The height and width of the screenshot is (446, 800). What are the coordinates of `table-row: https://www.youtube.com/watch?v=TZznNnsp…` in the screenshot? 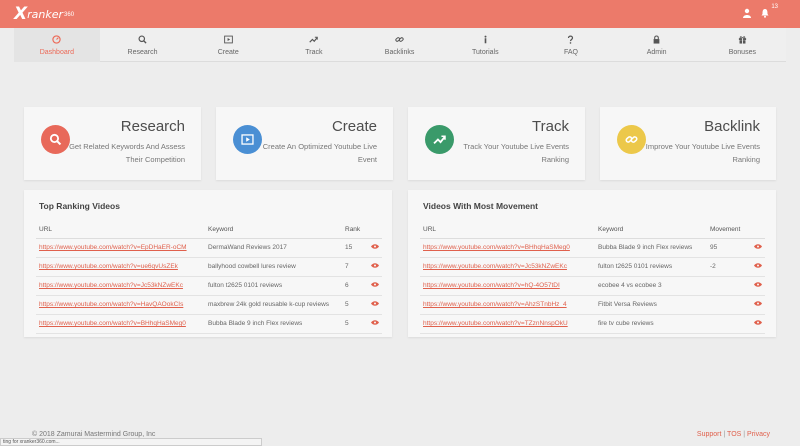 It's located at (592, 324).